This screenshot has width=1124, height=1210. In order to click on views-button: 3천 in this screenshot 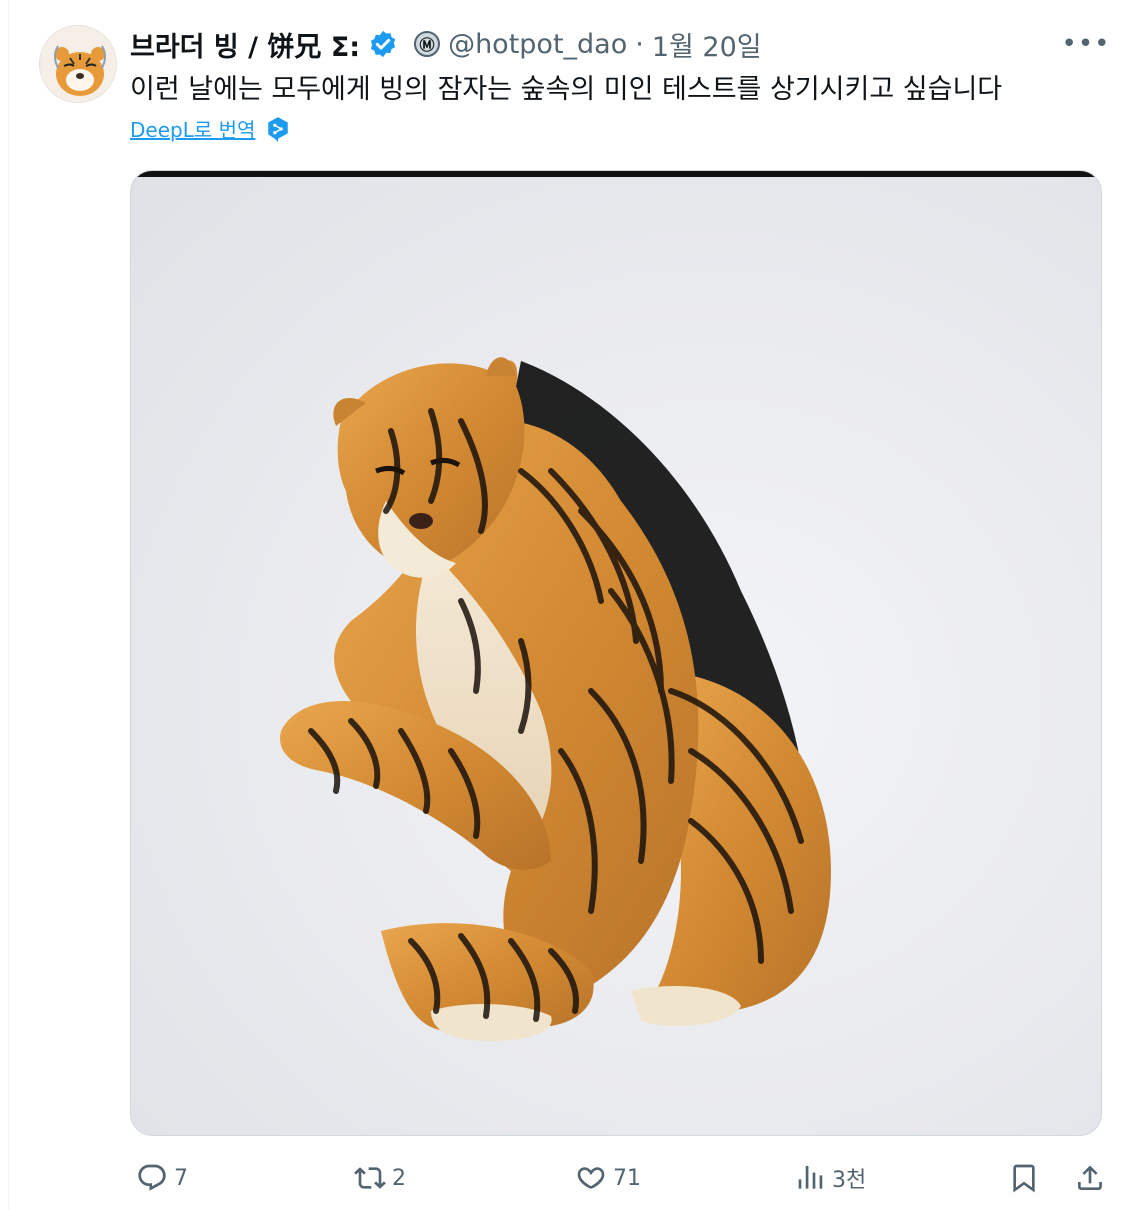, I will do `click(830, 1178)`.